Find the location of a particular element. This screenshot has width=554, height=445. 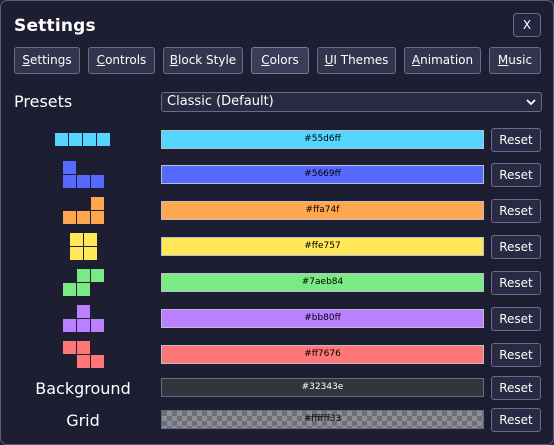

reset-button-j: Reset is located at coordinates (516, 175).